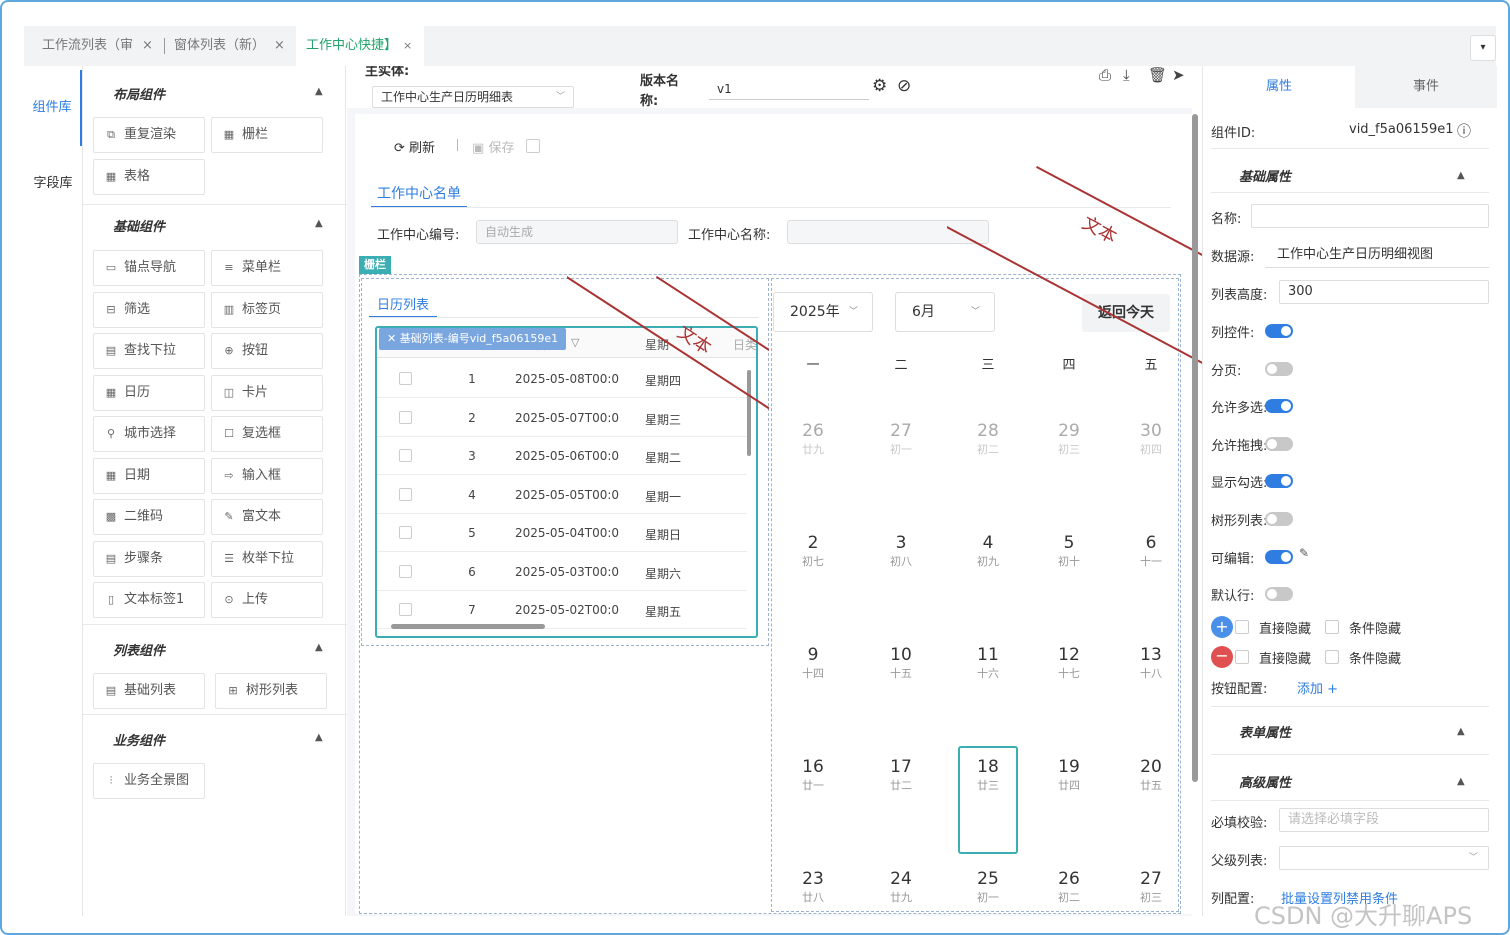  Describe the element at coordinates (1384, 820) in the screenshot. I see `required-select: 请选择必填字段` at that location.